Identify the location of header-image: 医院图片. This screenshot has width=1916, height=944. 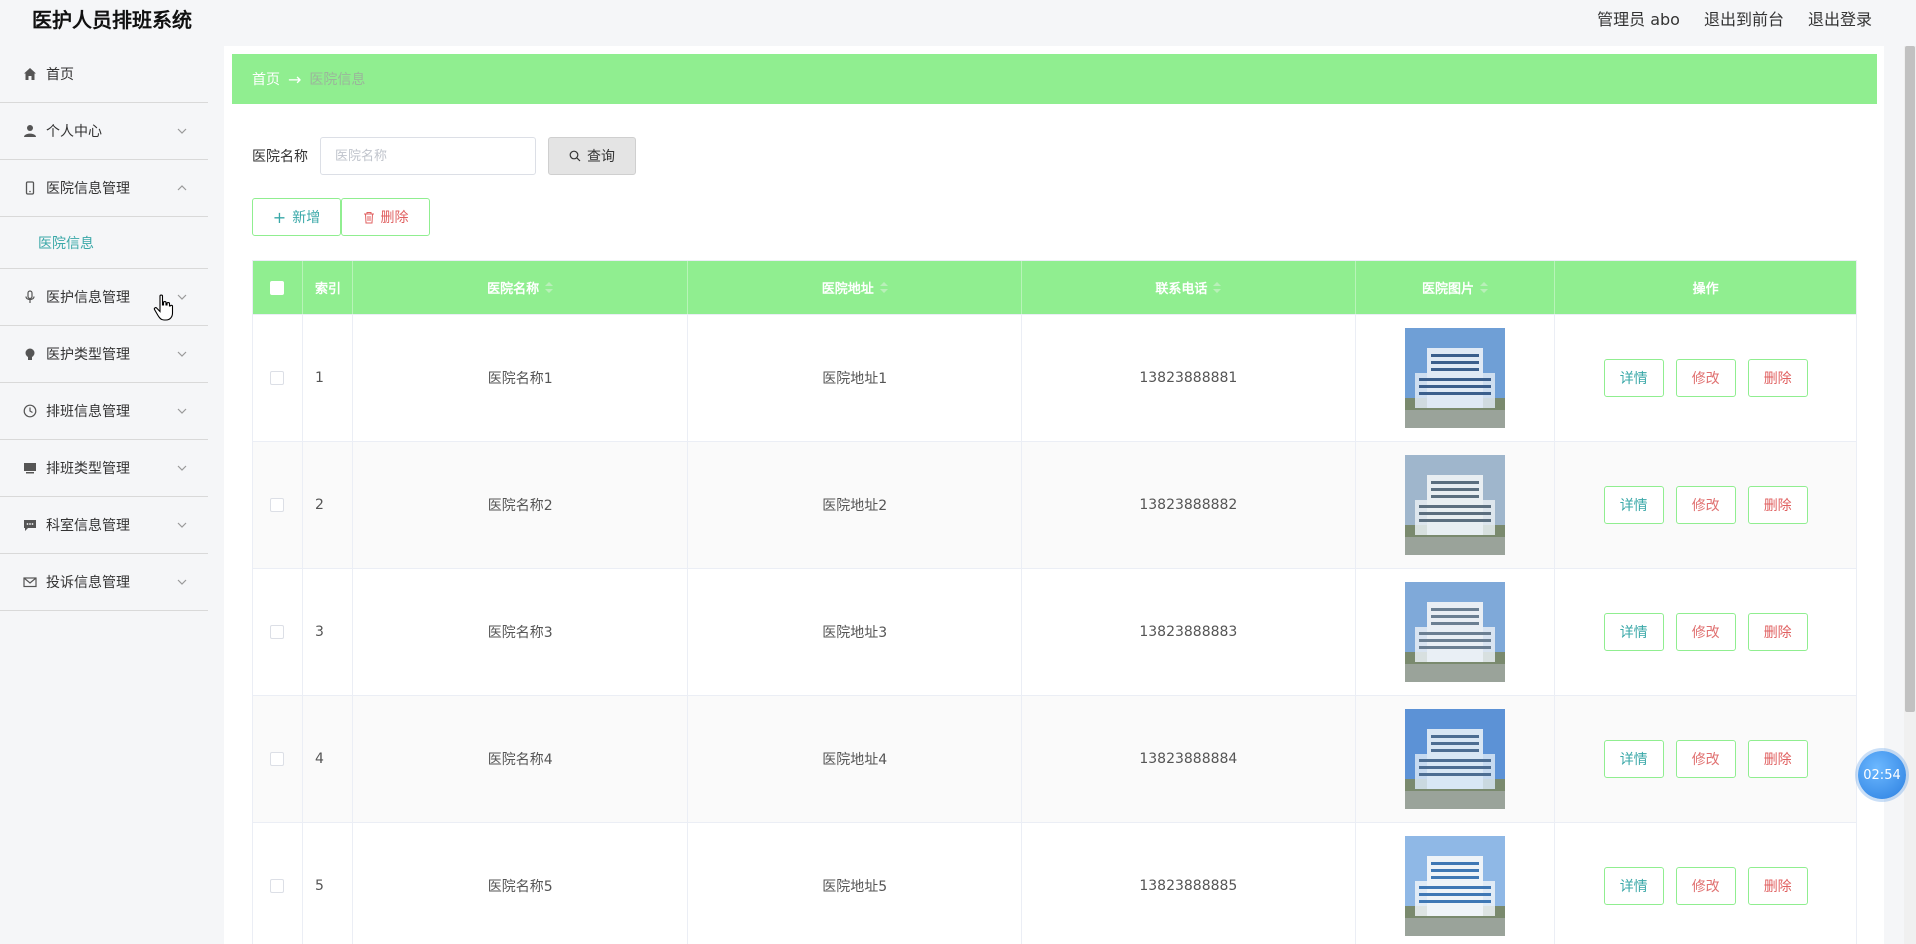
(1456, 287).